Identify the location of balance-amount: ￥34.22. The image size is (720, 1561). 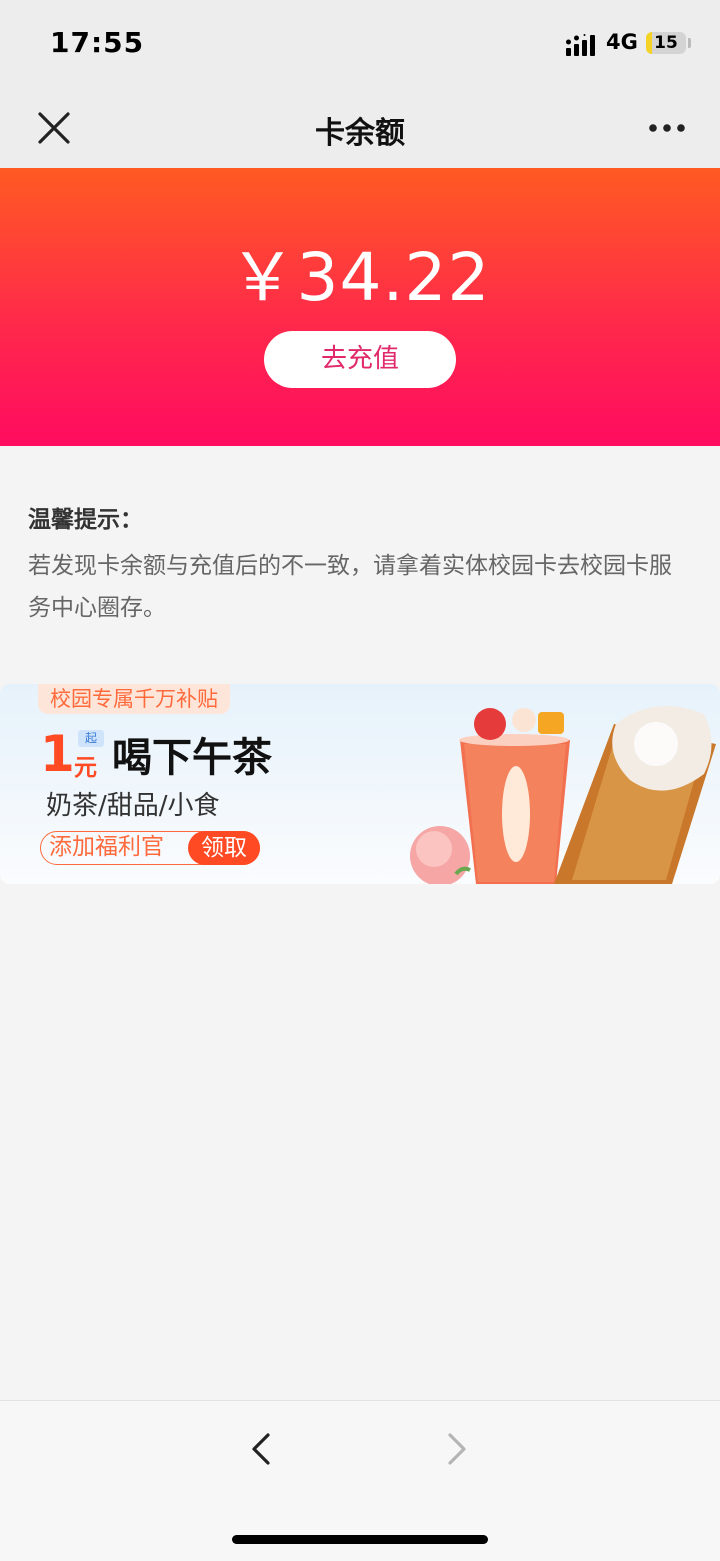
(360, 277).